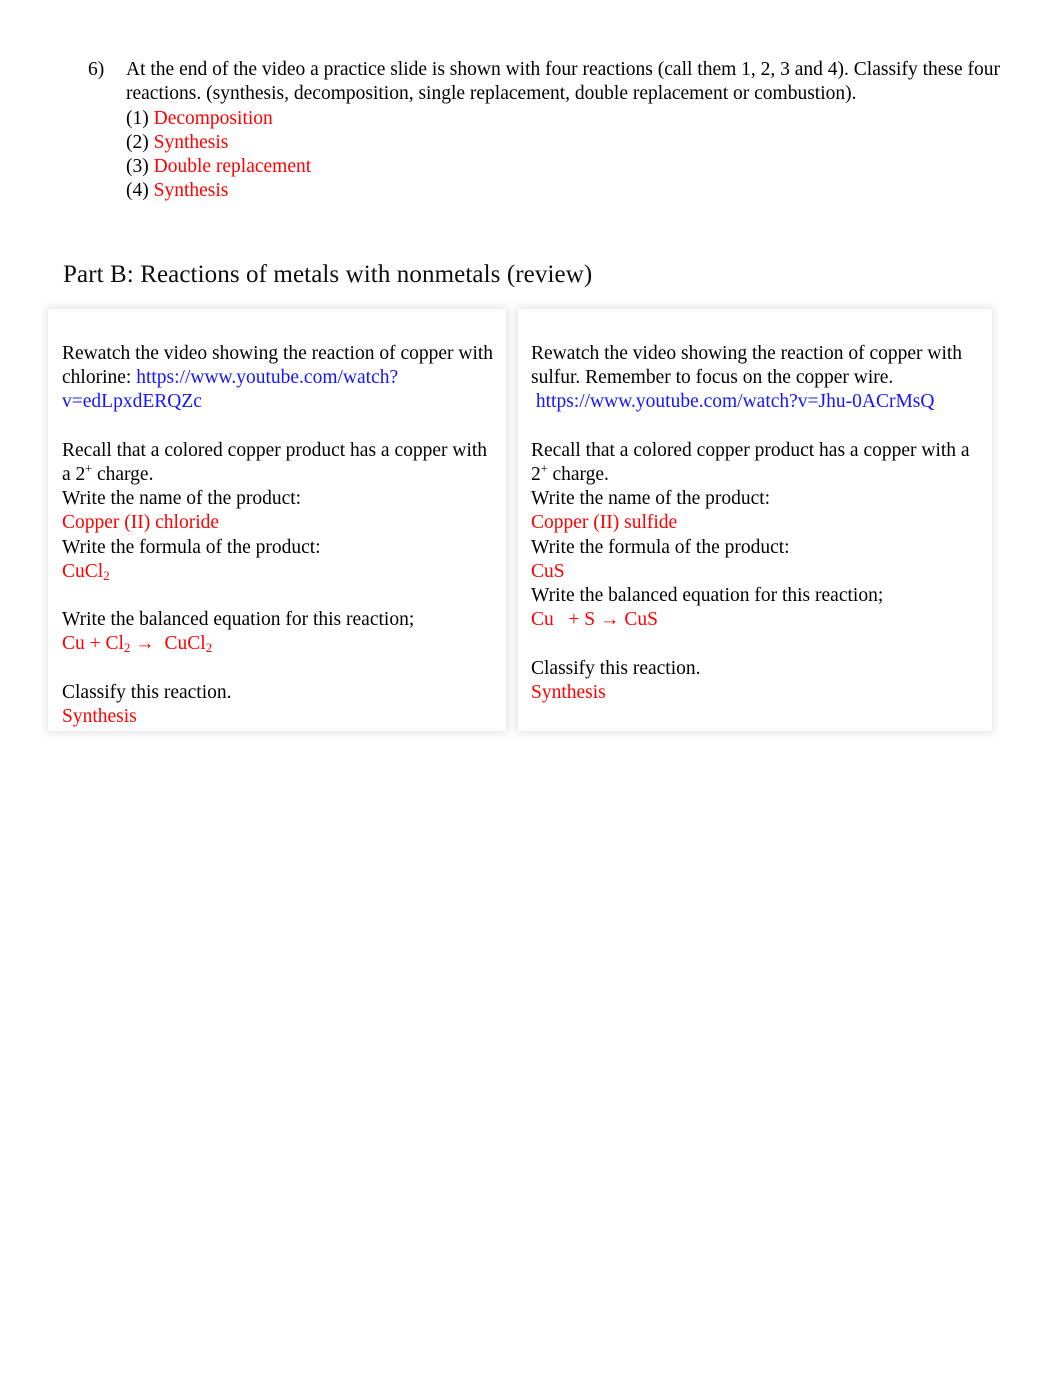  What do you see at coordinates (182, 499) in the screenshot?
I see `left-prompt-name: Write the name of the product:` at bounding box center [182, 499].